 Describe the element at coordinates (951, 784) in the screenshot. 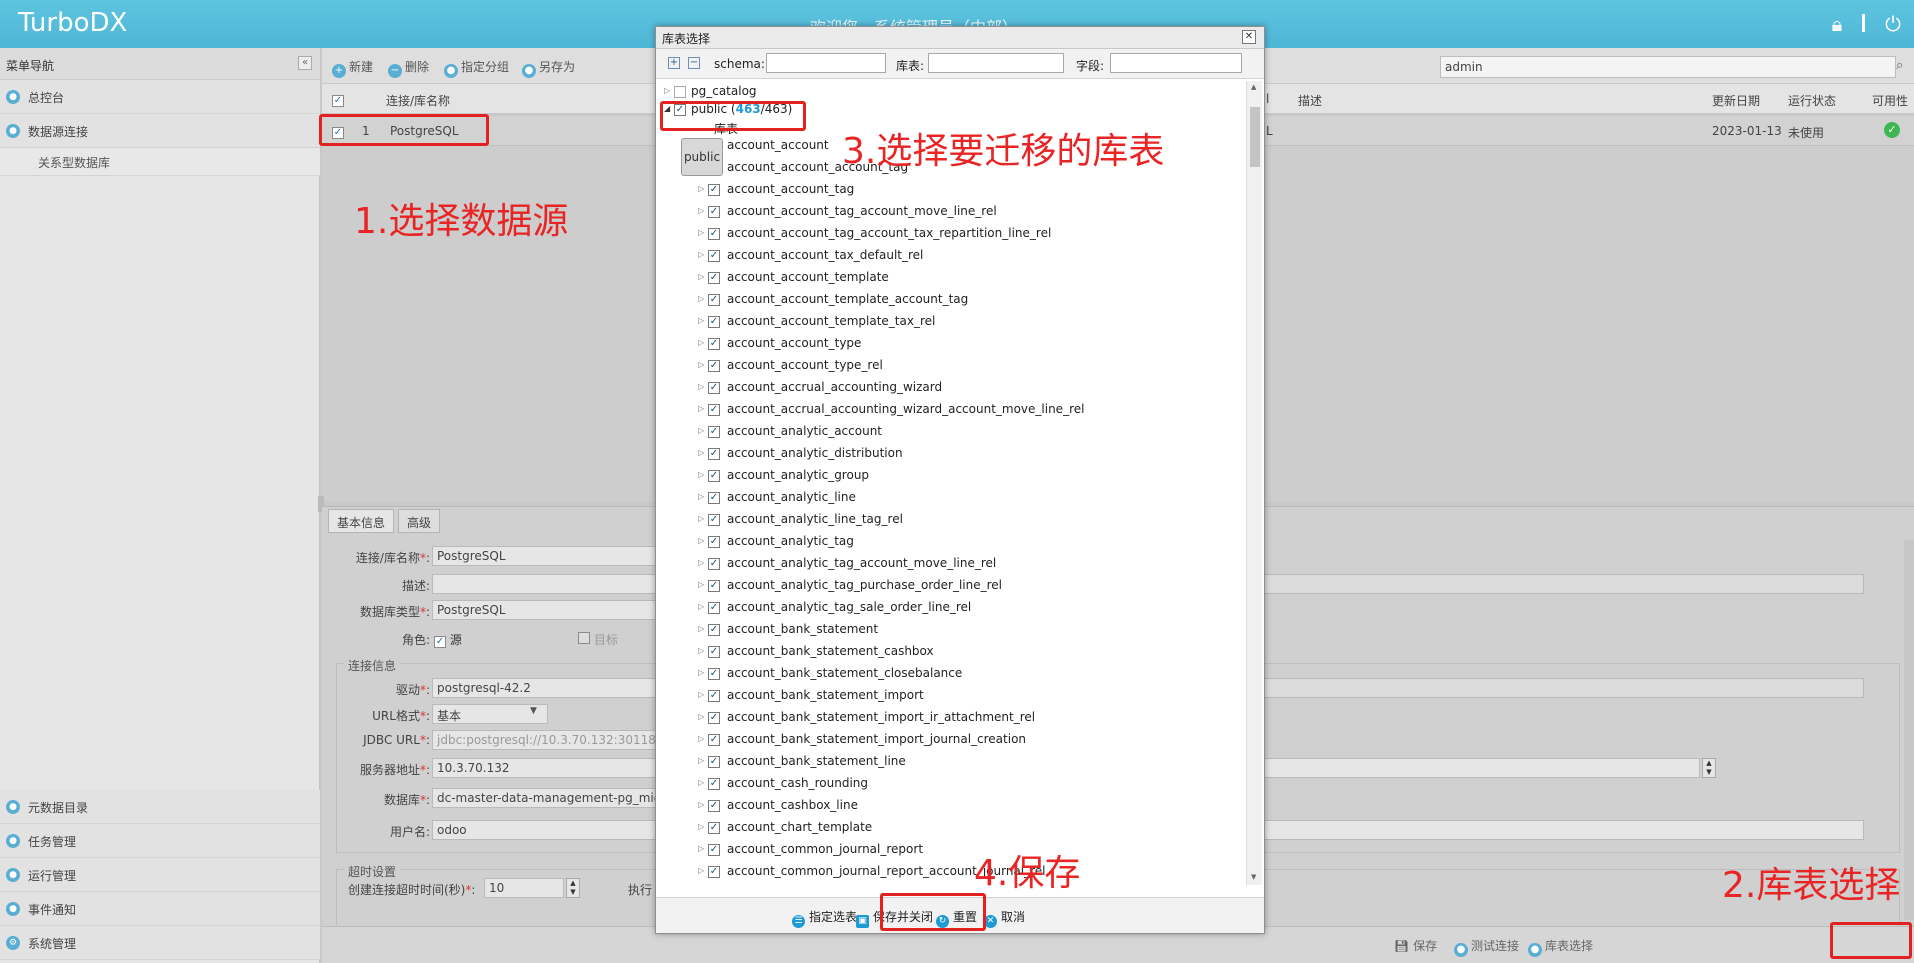

I see `tree-node-table: ▷ ✓ account_cash_rounding` at that location.